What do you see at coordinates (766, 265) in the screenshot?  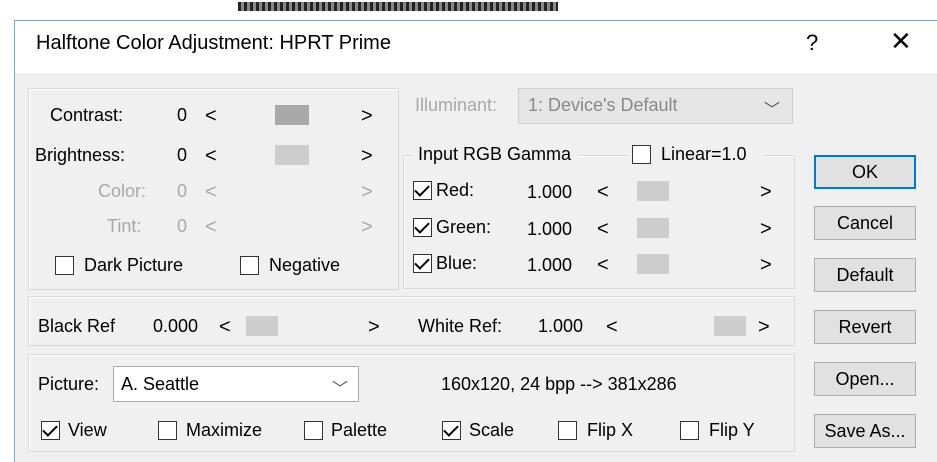 I see `blue-right-arrow: >` at bounding box center [766, 265].